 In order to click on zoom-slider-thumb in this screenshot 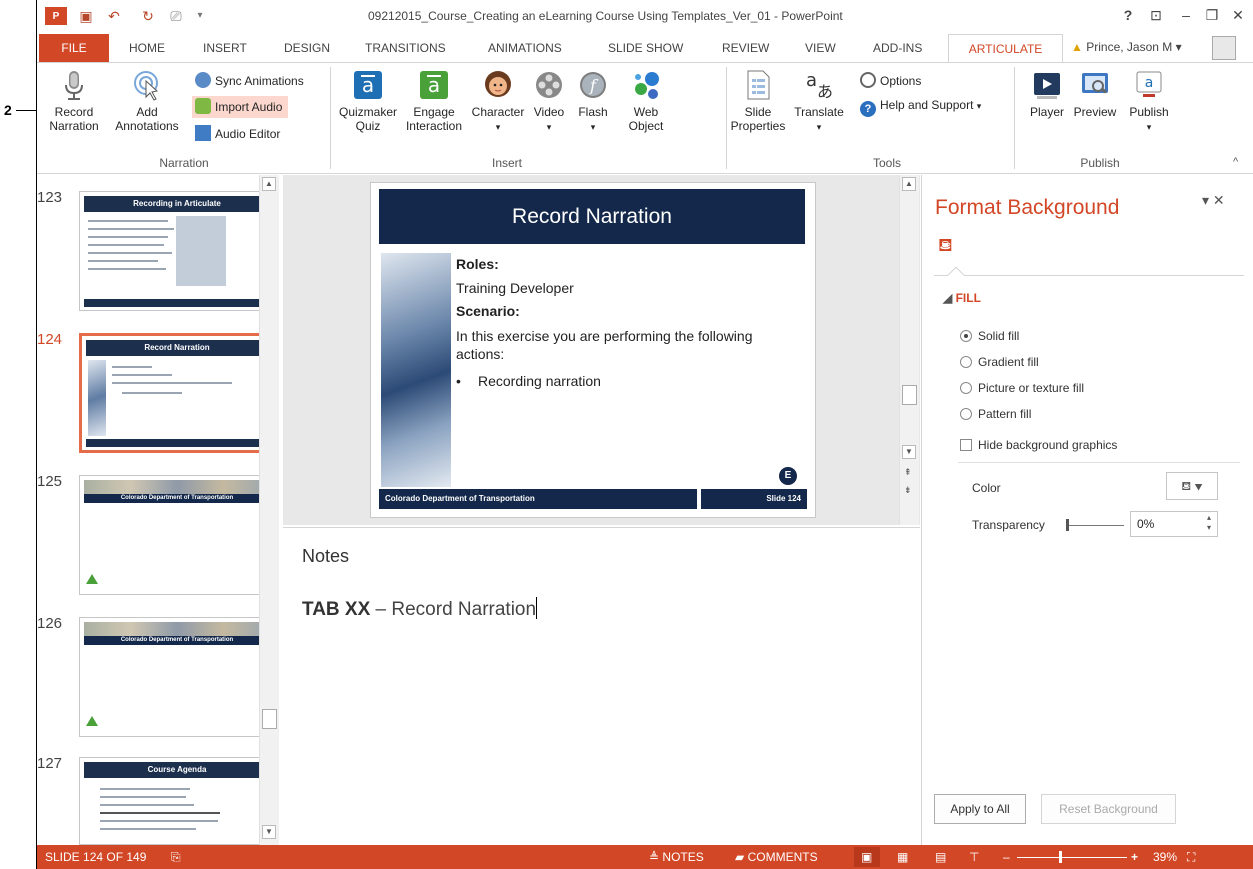, I will do `click(1060, 857)`.